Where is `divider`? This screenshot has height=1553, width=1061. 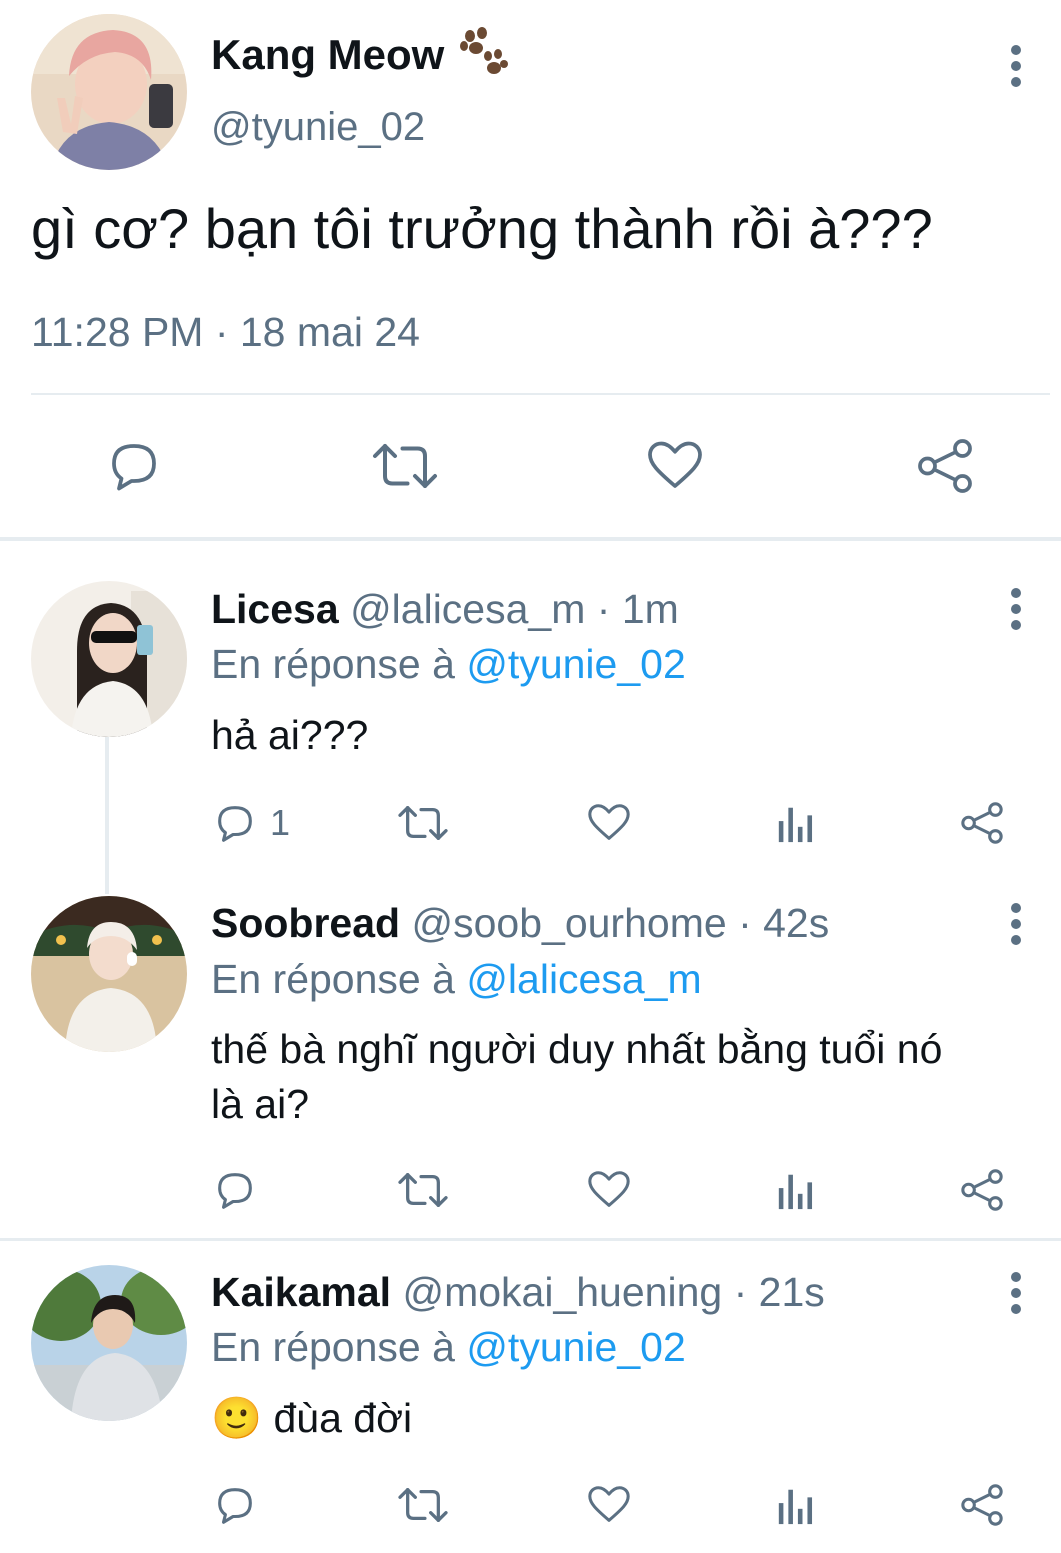
divider is located at coordinates (540, 394).